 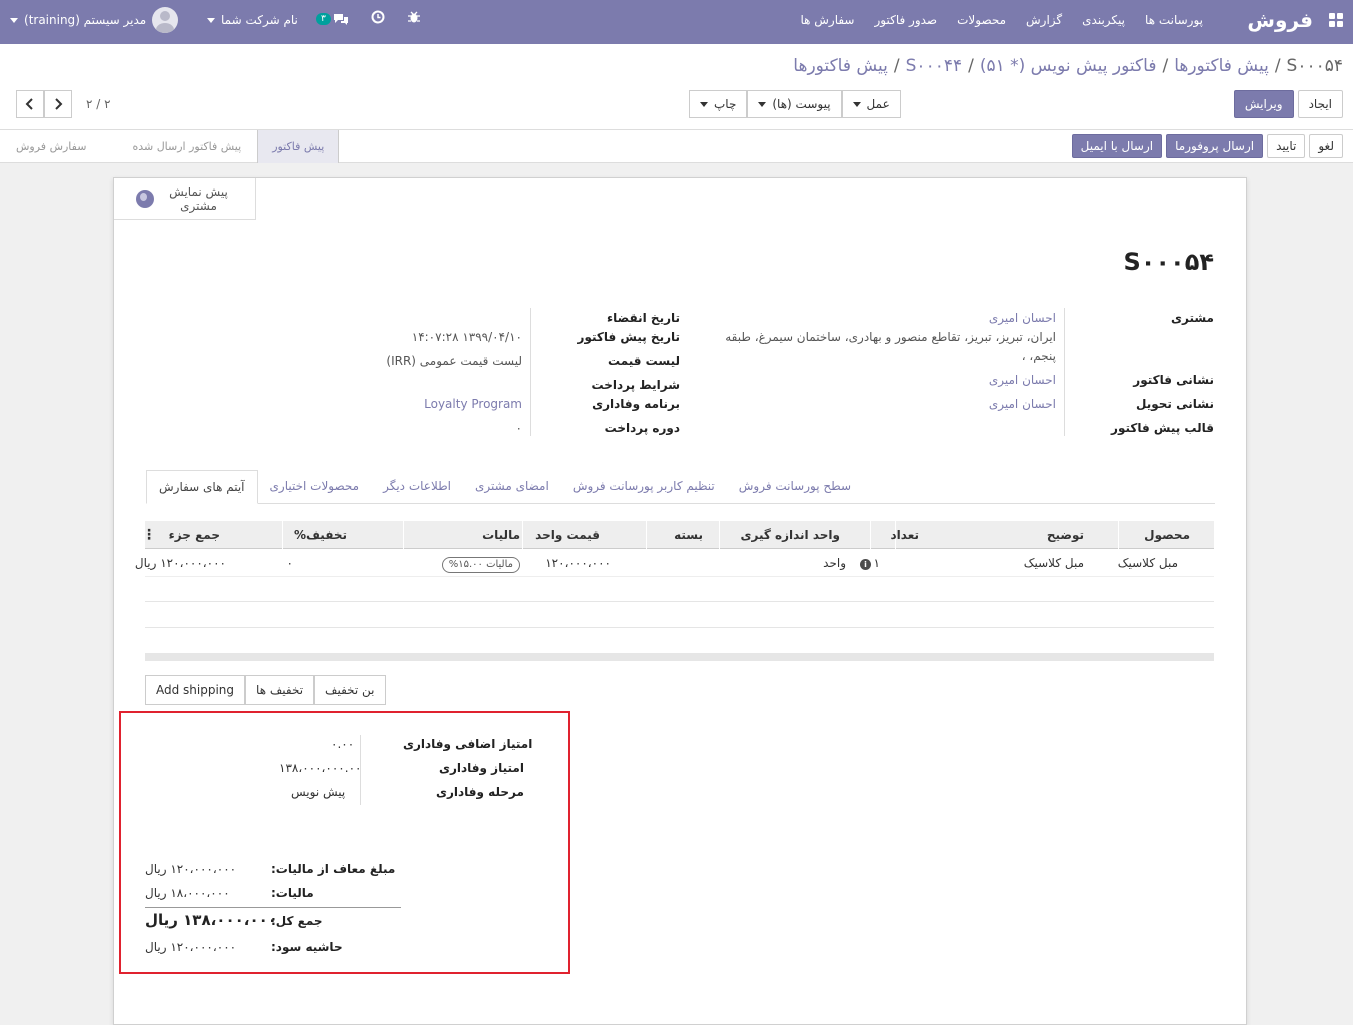 I want to click on header-buttons: ارسال با ایمیل ارسال پروفورما تایید لغو, so click(x=1207, y=146).